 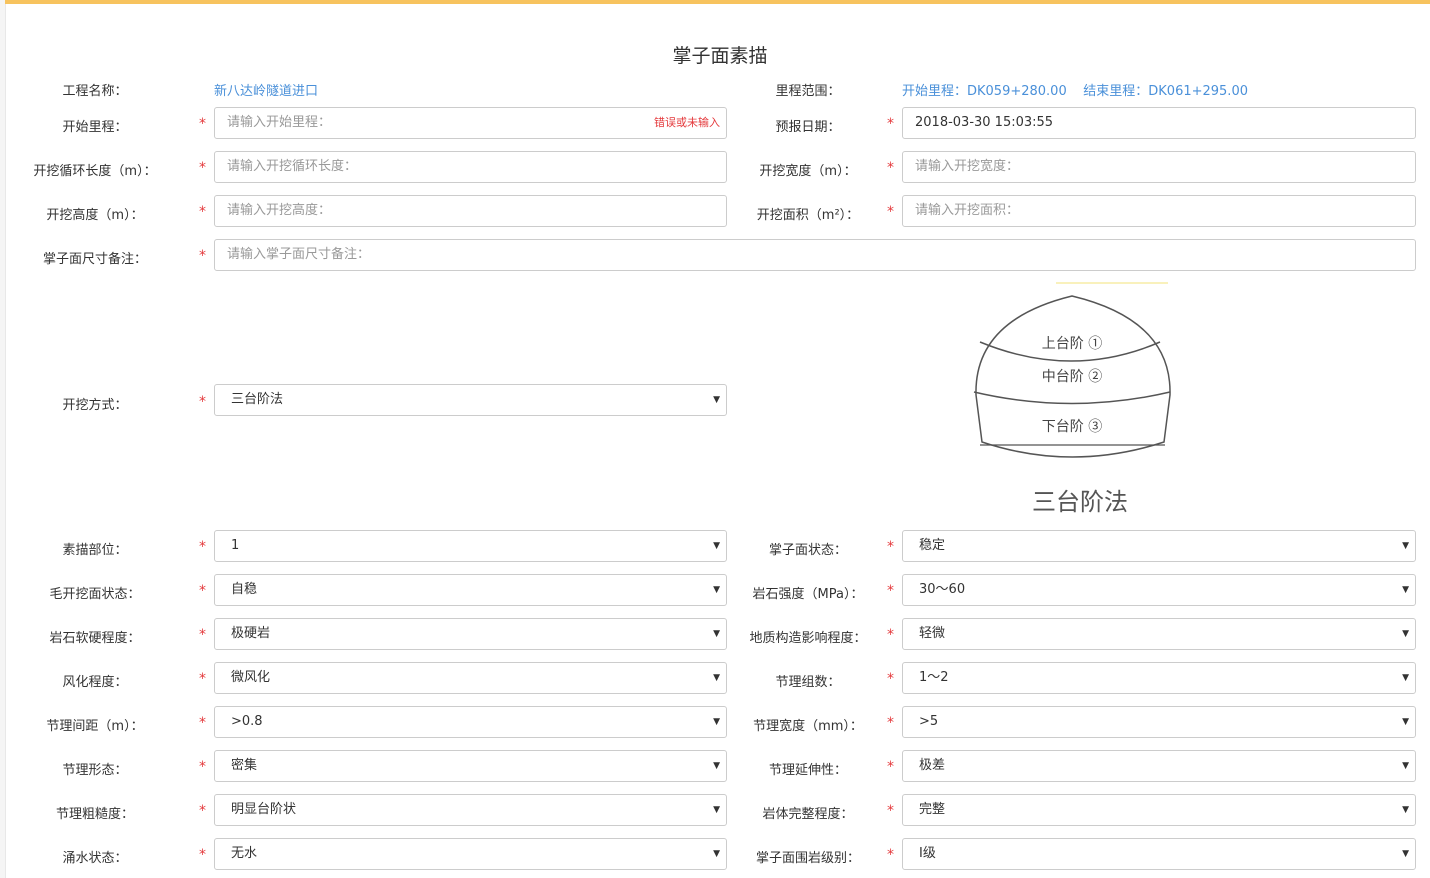 What do you see at coordinates (932, 633) in the screenshot?
I see `select-value: 轻微` at bounding box center [932, 633].